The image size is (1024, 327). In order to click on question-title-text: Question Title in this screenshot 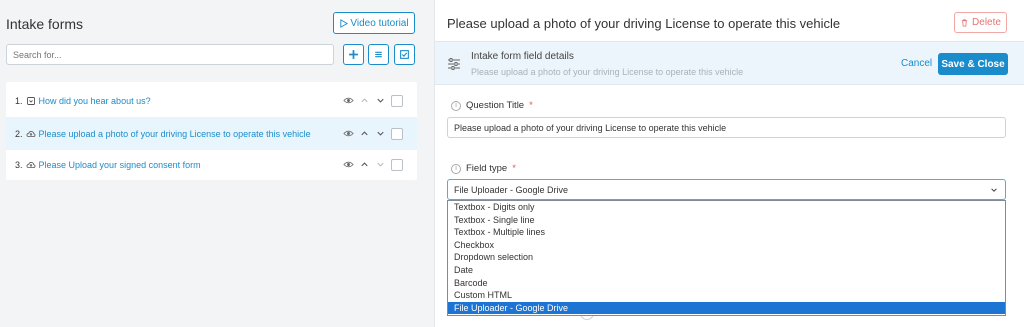, I will do `click(495, 105)`.